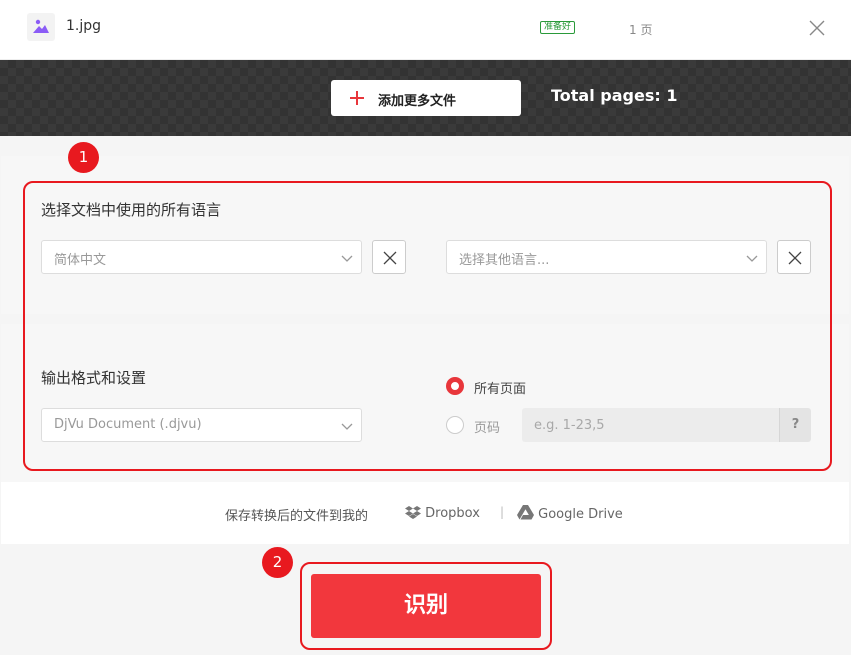 This screenshot has height=655, width=851. I want to click on page-range-input, so click(650, 425).